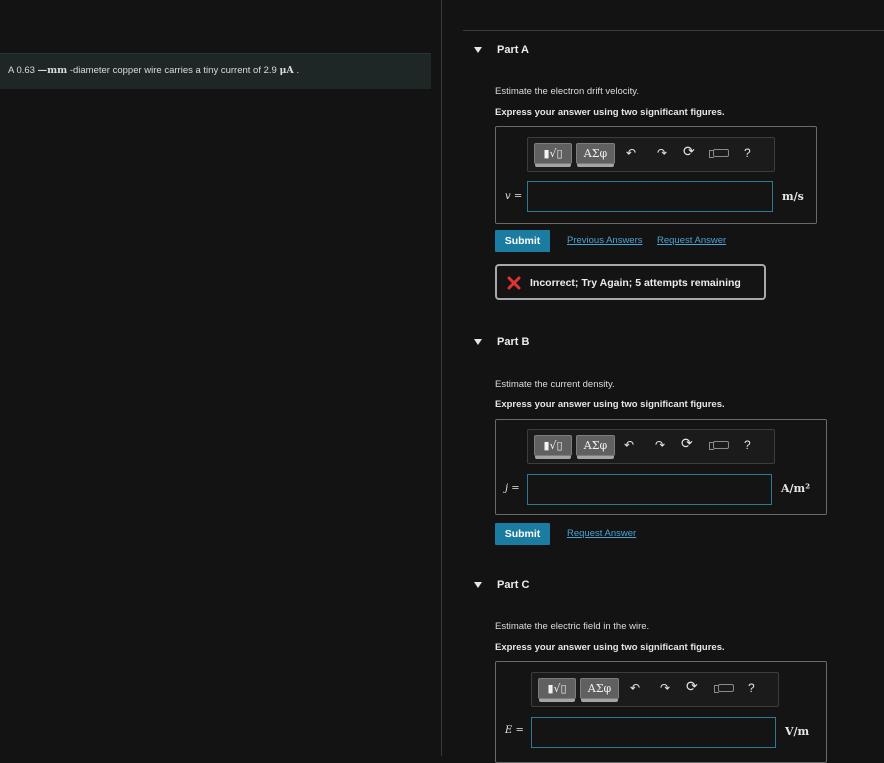  What do you see at coordinates (673, 30) in the screenshot?
I see `top-rule` at bounding box center [673, 30].